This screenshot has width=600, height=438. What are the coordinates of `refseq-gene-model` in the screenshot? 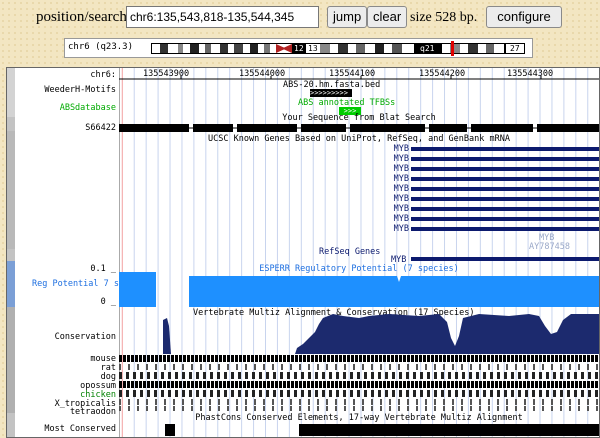 It's located at (505, 259).